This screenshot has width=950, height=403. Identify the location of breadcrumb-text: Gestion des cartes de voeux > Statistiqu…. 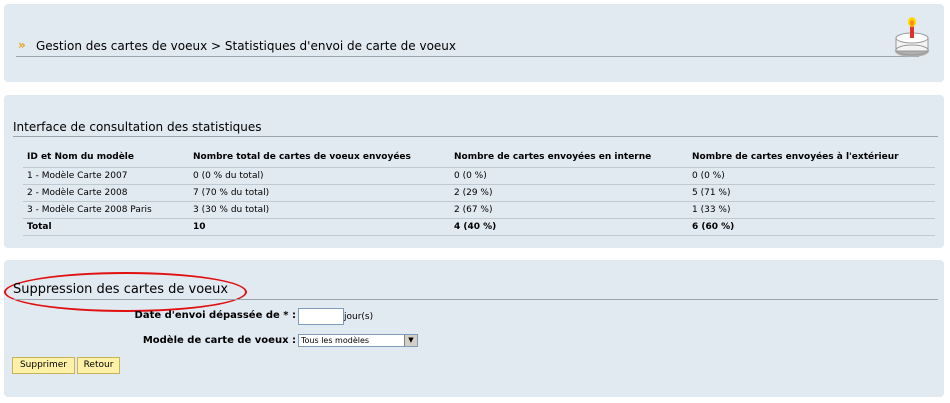
(246, 46).